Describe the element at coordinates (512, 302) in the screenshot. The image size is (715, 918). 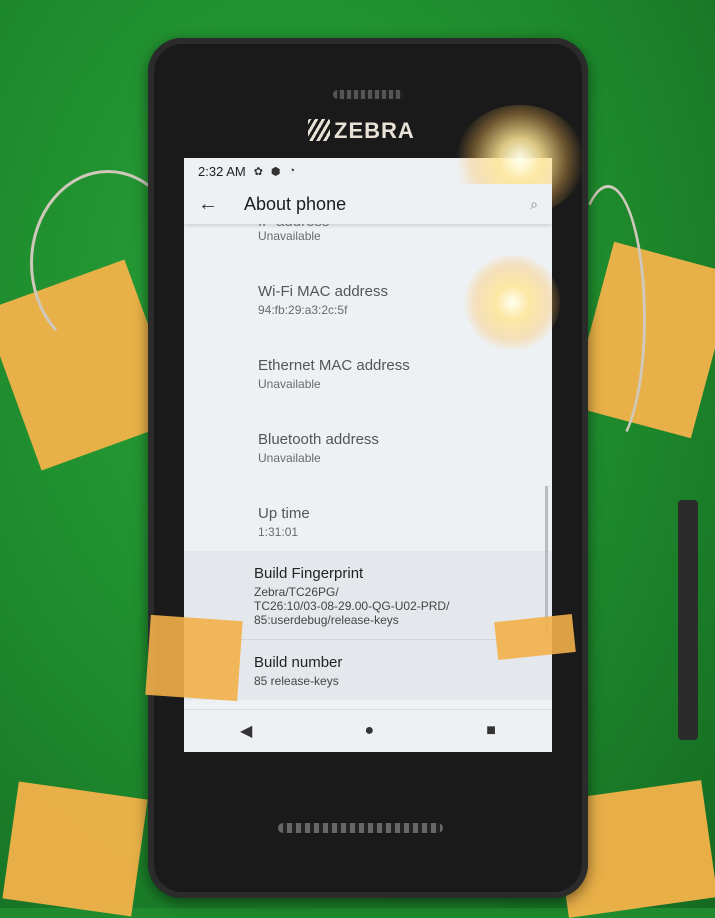
I see `light-glare` at that location.